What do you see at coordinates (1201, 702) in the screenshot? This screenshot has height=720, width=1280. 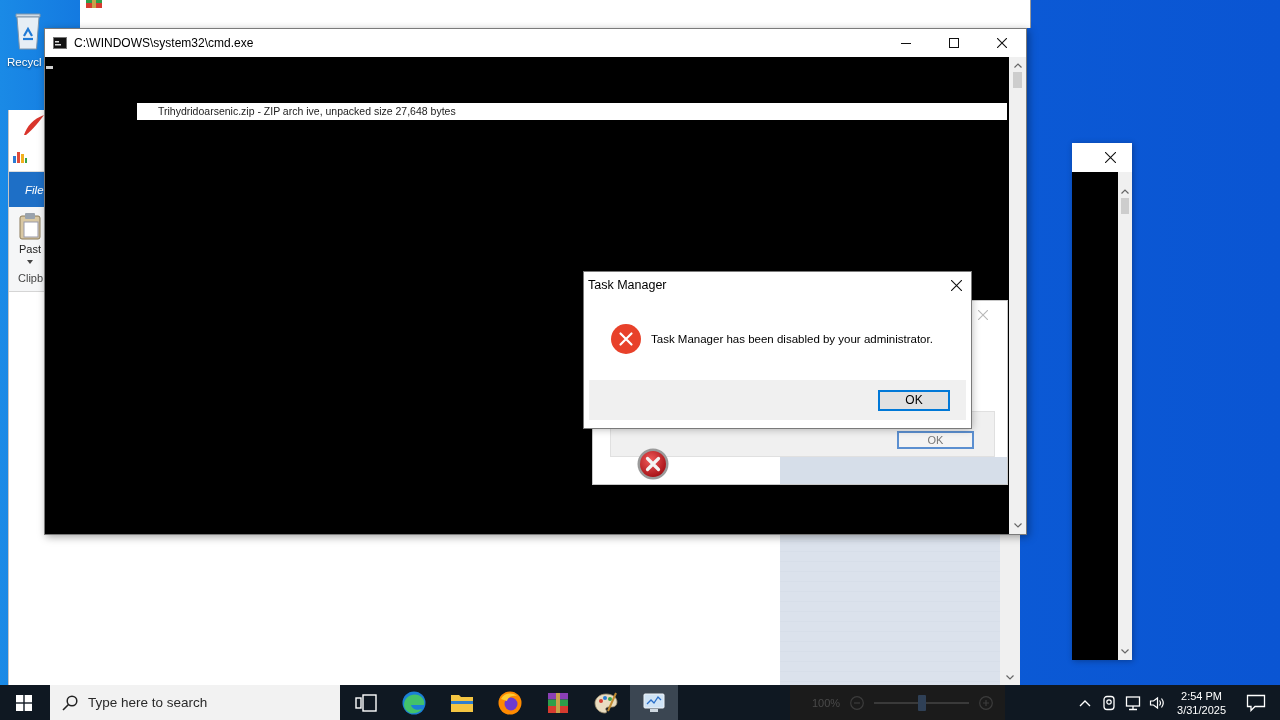 I see `clock-button: 2:54 PM 3/31/2025` at bounding box center [1201, 702].